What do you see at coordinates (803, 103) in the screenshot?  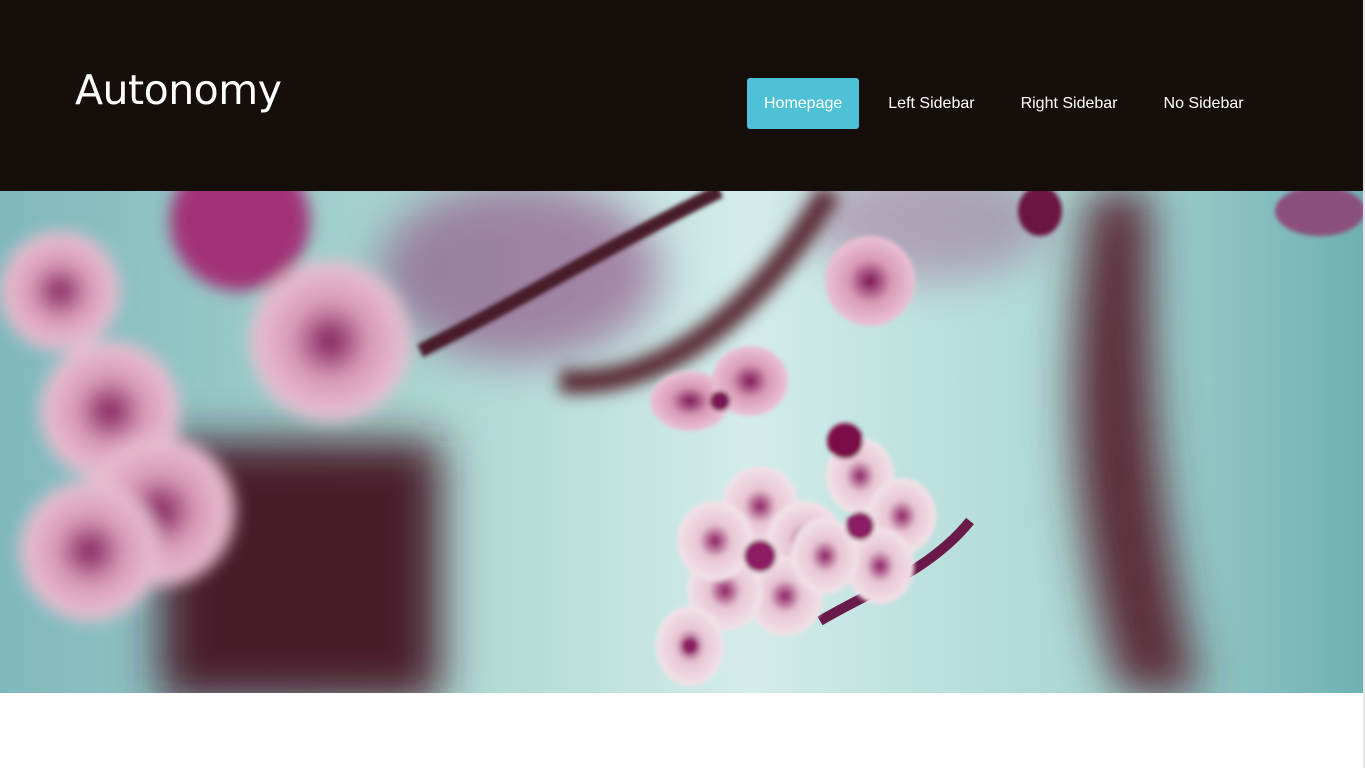 I see `nav-homepage: Homepage` at bounding box center [803, 103].